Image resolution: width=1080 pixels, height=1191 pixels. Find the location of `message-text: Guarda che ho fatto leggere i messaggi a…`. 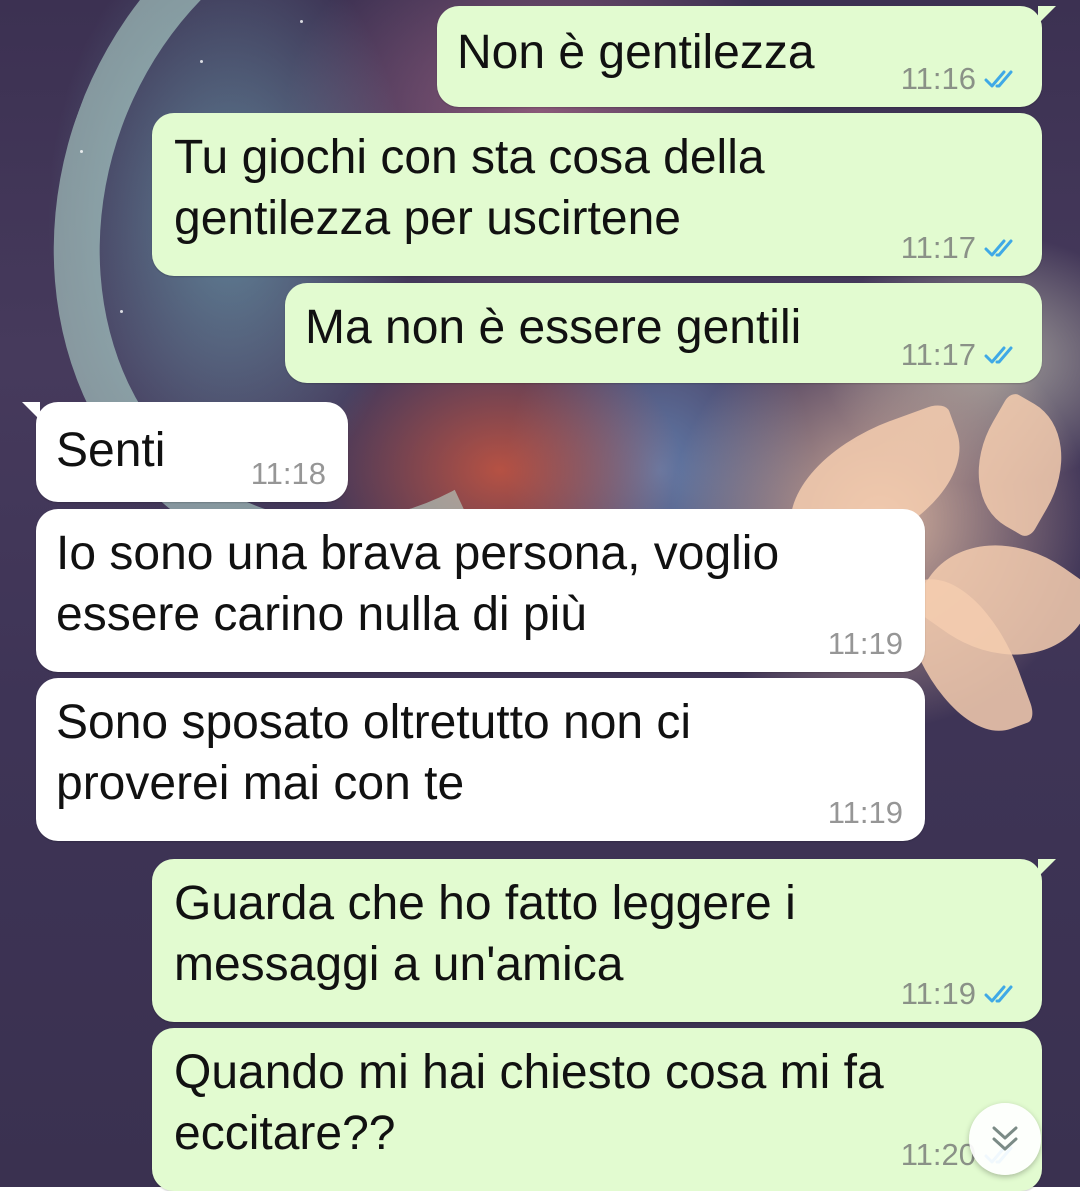

message-text: Guarda che ho fatto leggere i messaggi a… is located at coordinates (485, 934).